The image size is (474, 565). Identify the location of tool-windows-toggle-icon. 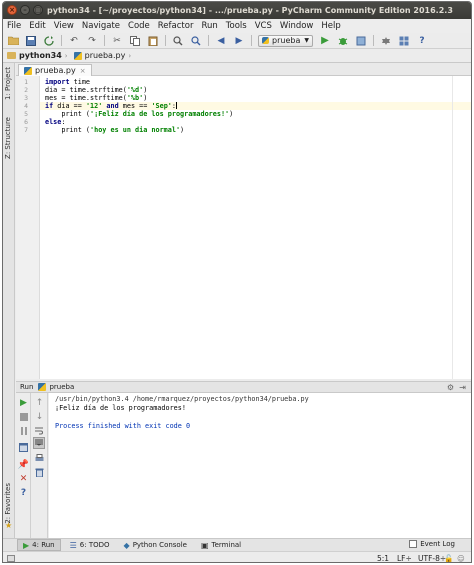
(11, 558).